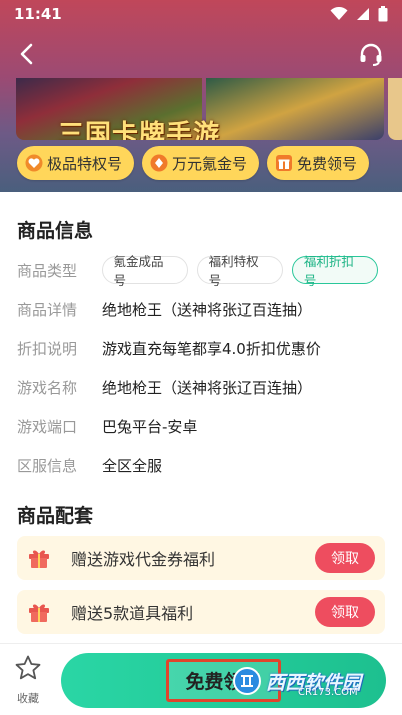 The image size is (402, 715). What do you see at coordinates (295, 109) in the screenshot?
I see `banner-art-right` at bounding box center [295, 109].